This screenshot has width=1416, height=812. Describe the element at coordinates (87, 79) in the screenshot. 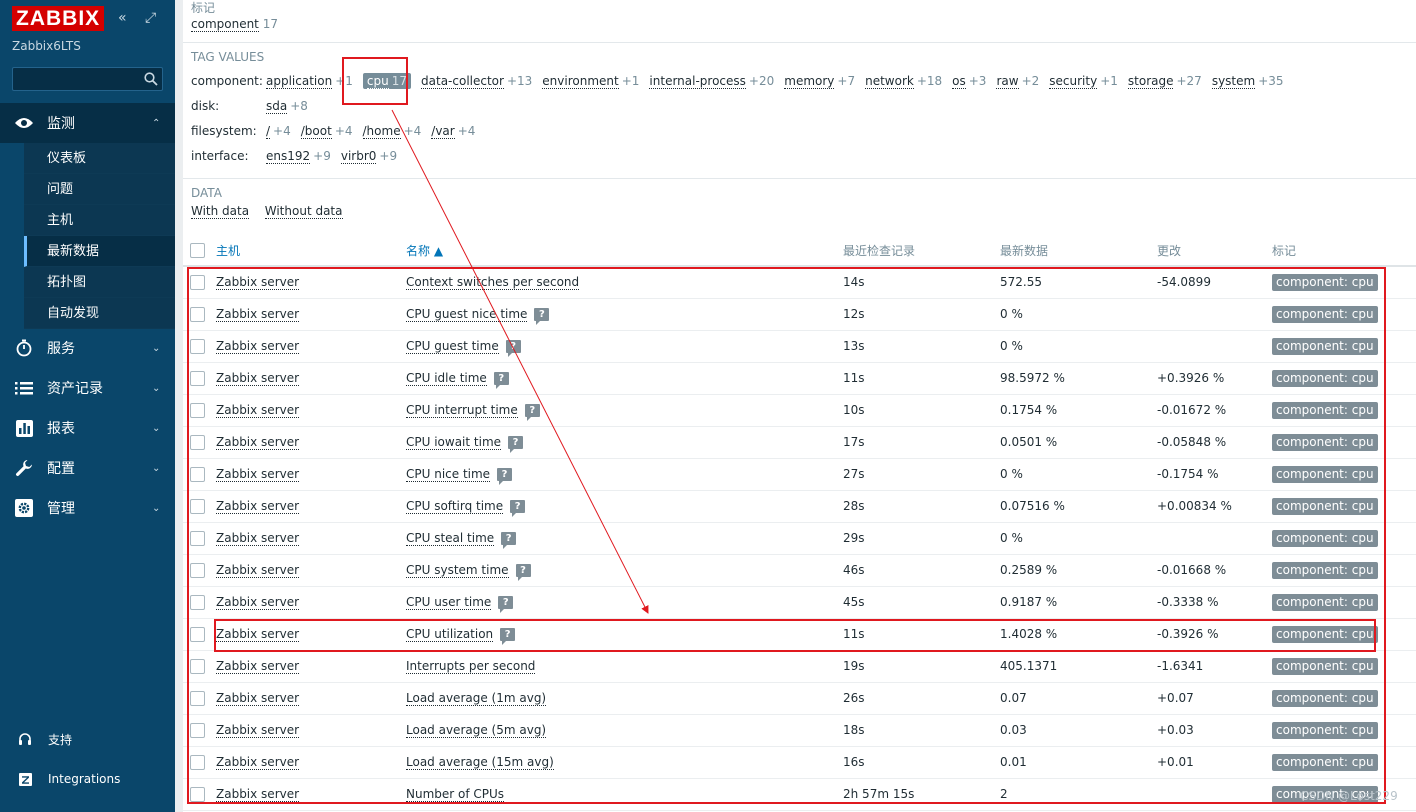

I see `search-input` at that location.